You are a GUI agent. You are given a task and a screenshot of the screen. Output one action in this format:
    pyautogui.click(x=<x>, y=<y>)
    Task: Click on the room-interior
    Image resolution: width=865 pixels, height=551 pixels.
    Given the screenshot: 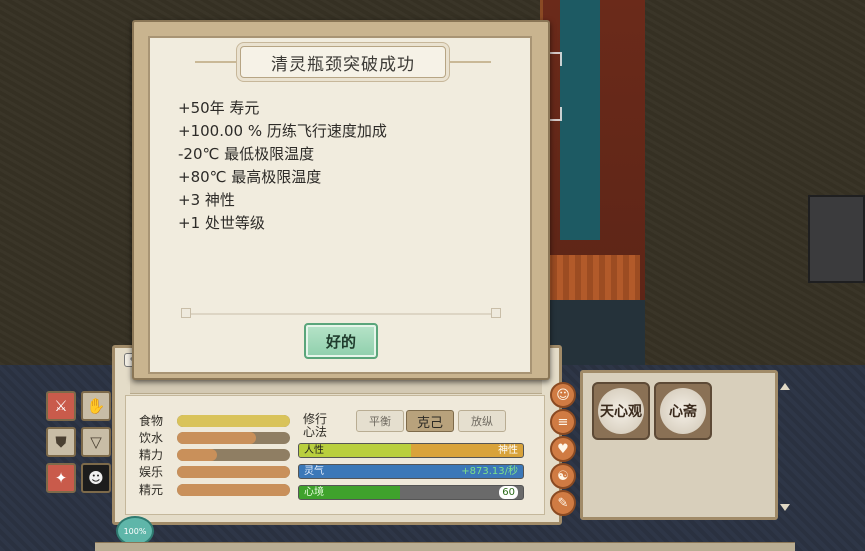 What is the action you would take?
    pyautogui.click(x=580, y=120)
    